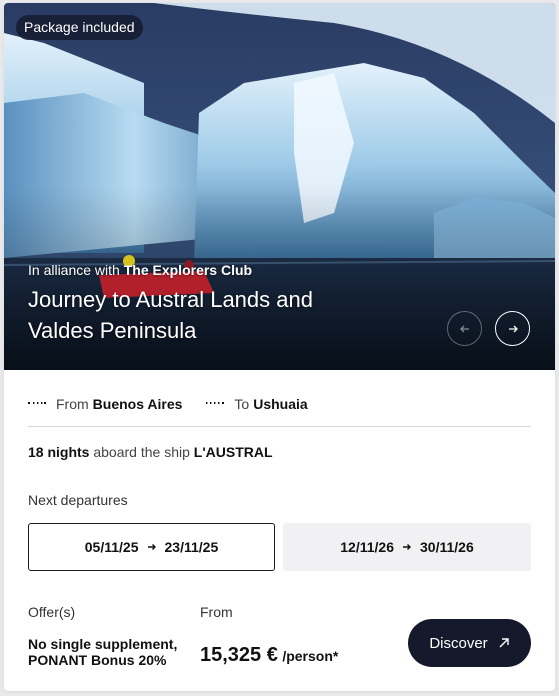 This screenshot has height=696, width=559. What do you see at coordinates (239, 655) in the screenshot?
I see `price-amount: 15,325 €` at bounding box center [239, 655].